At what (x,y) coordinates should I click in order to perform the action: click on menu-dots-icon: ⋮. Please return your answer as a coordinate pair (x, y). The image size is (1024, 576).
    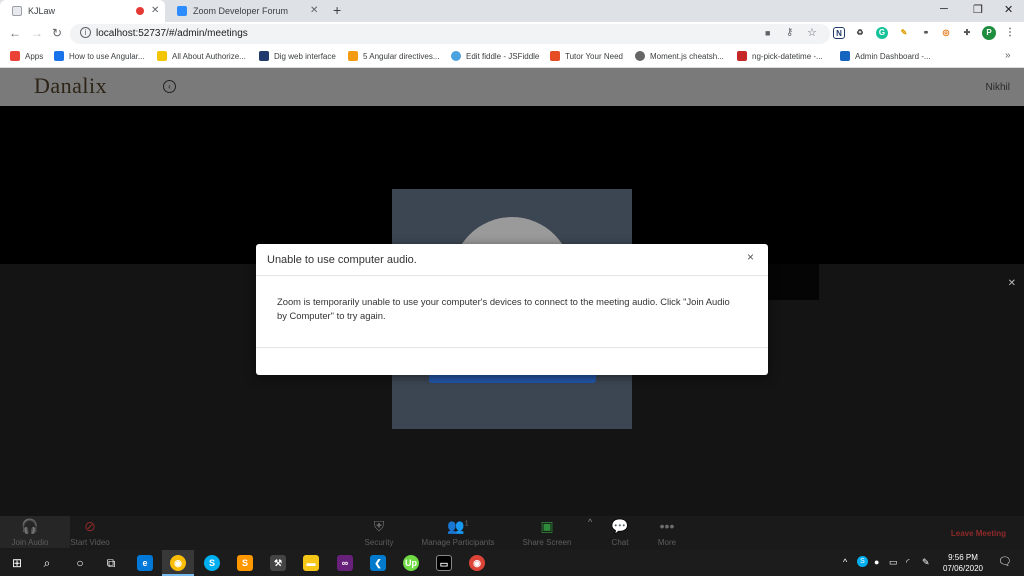
    Looking at the image, I should click on (1010, 33).